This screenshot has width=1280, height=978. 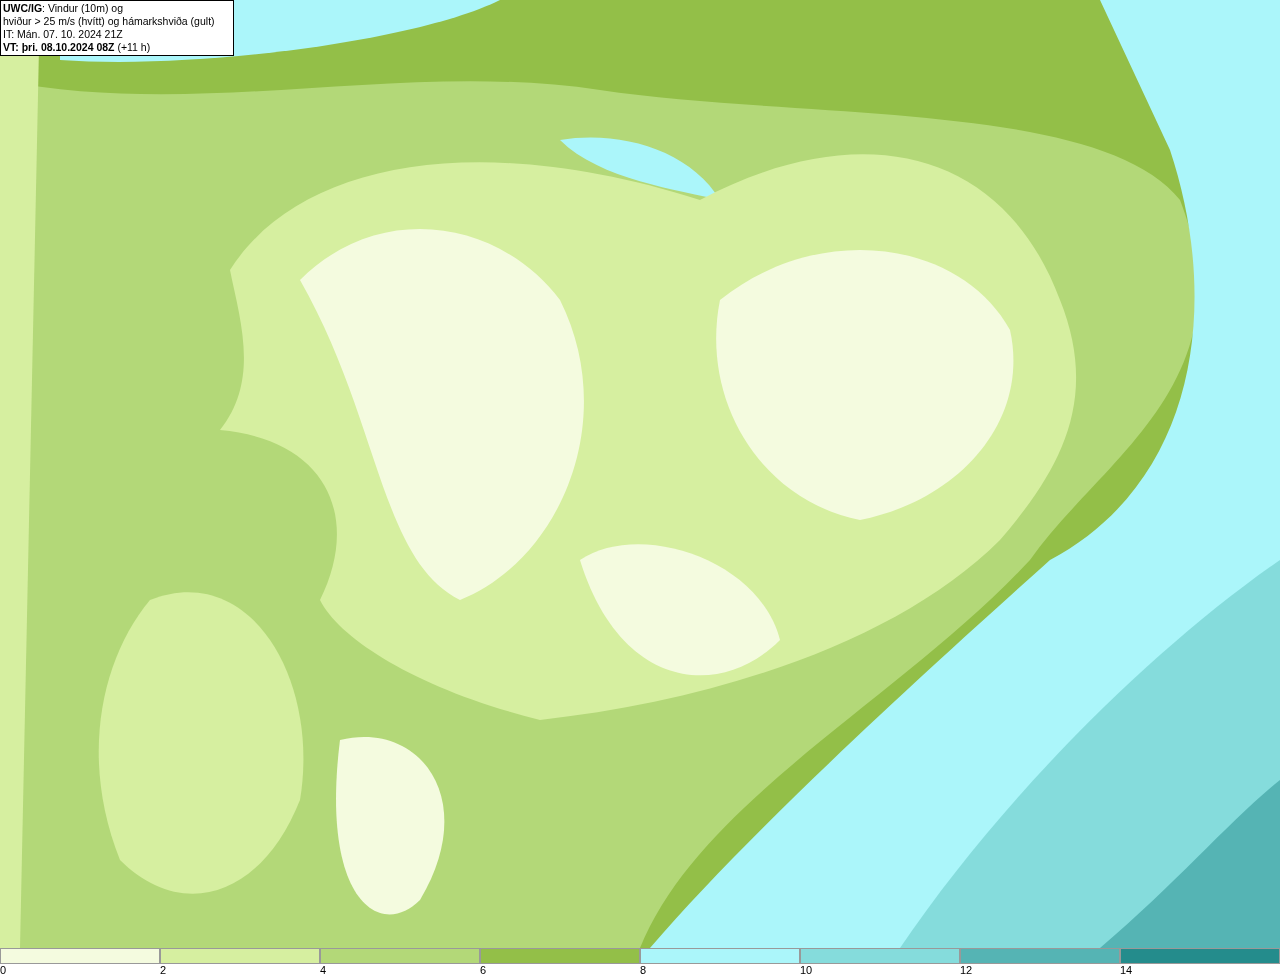 What do you see at coordinates (643, 970) in the screenshot?
I see `legend-label: 8` at bounding box center [643, 970].